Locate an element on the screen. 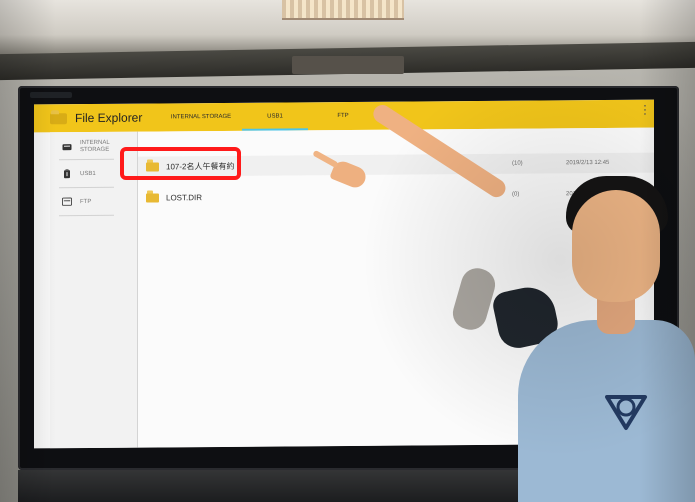  ceiling-light is located at coordinates (343, 10).